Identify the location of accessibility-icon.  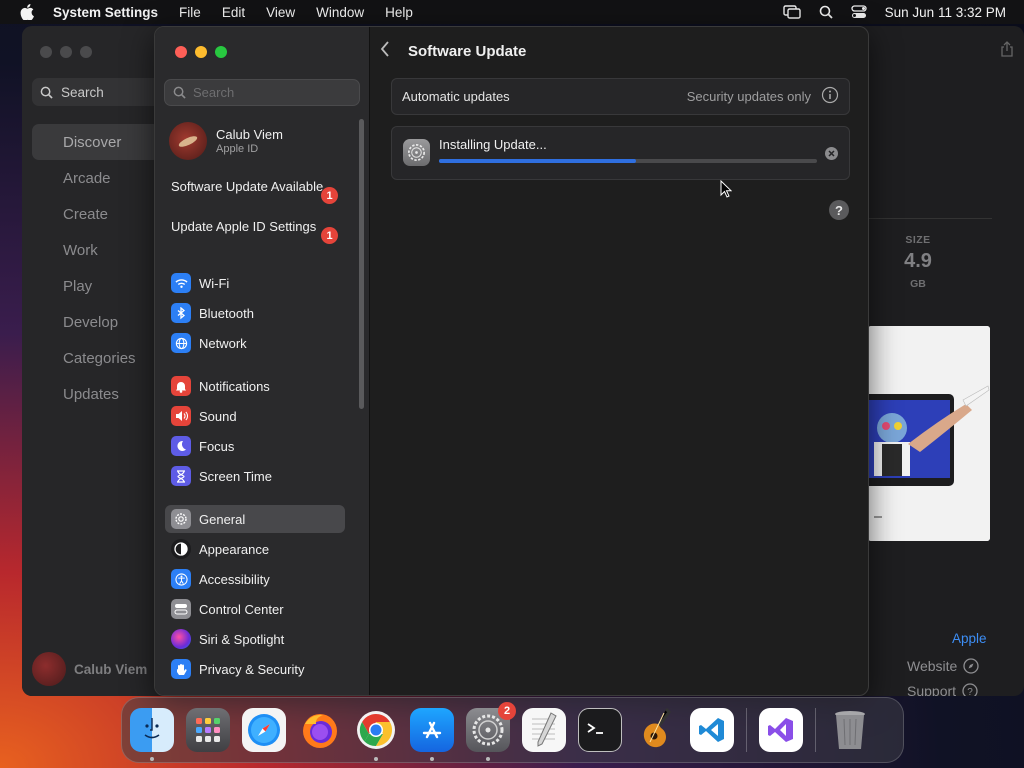
(181, 579).